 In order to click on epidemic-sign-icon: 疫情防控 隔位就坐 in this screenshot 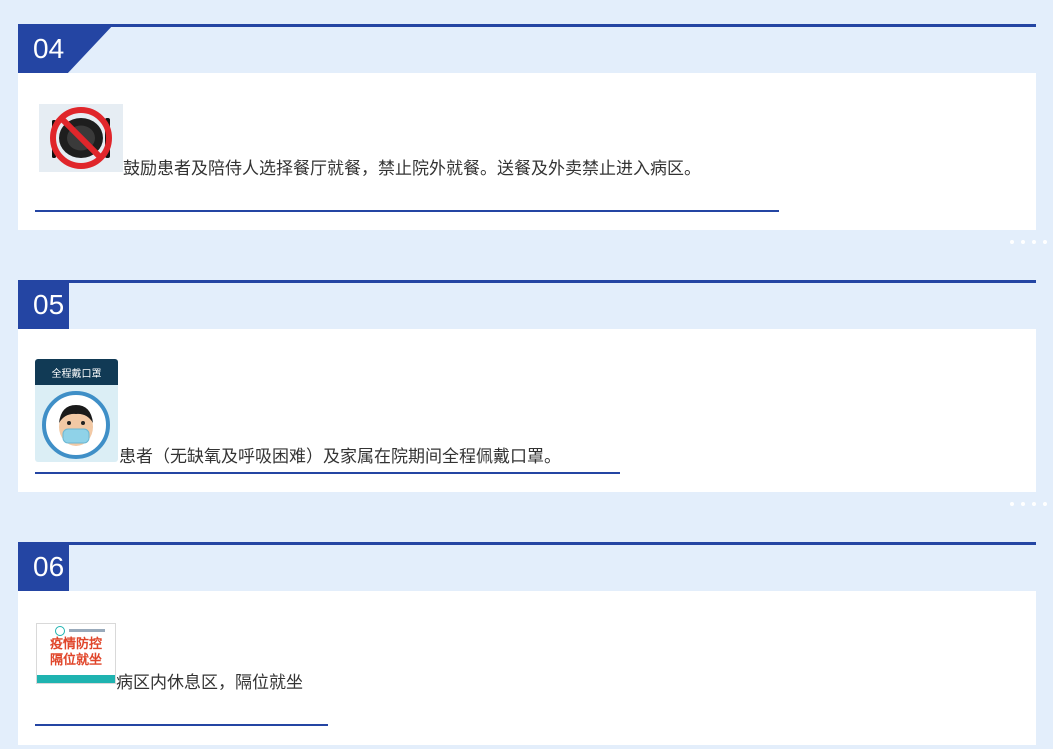, I will do `click(76, 653)`.